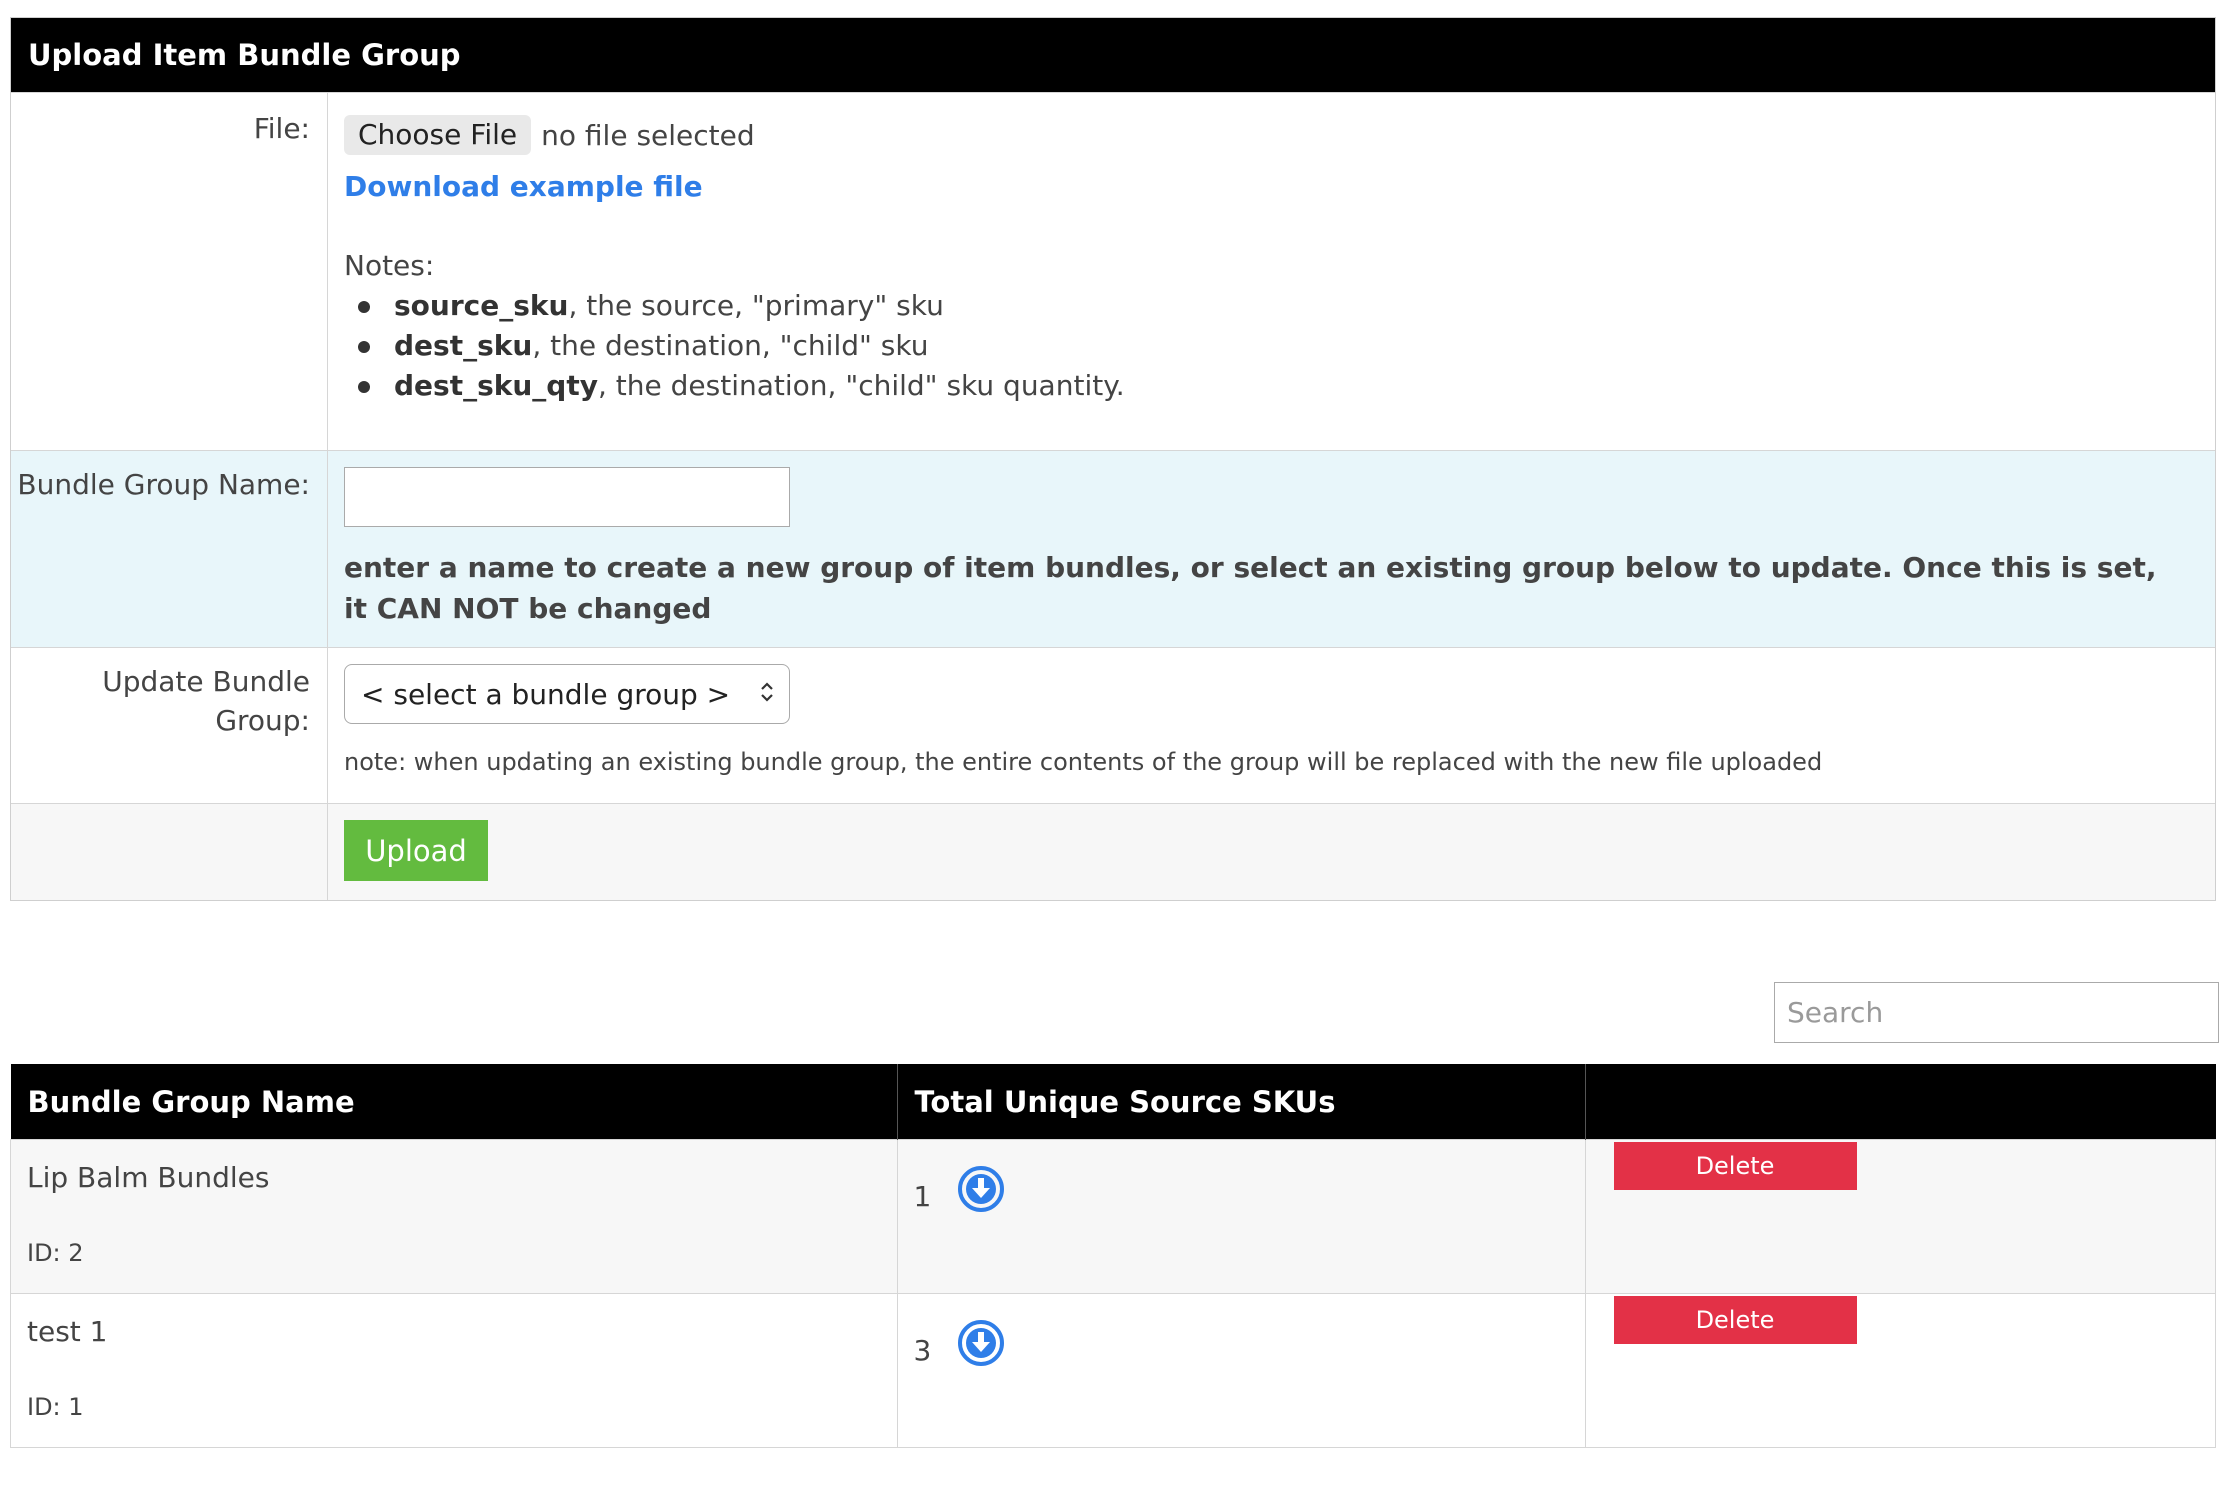 Image resolution: width=2226 pixels, height=1486 pixels. I want to click on note-field: dest_sku_qty, so click(496, 385).